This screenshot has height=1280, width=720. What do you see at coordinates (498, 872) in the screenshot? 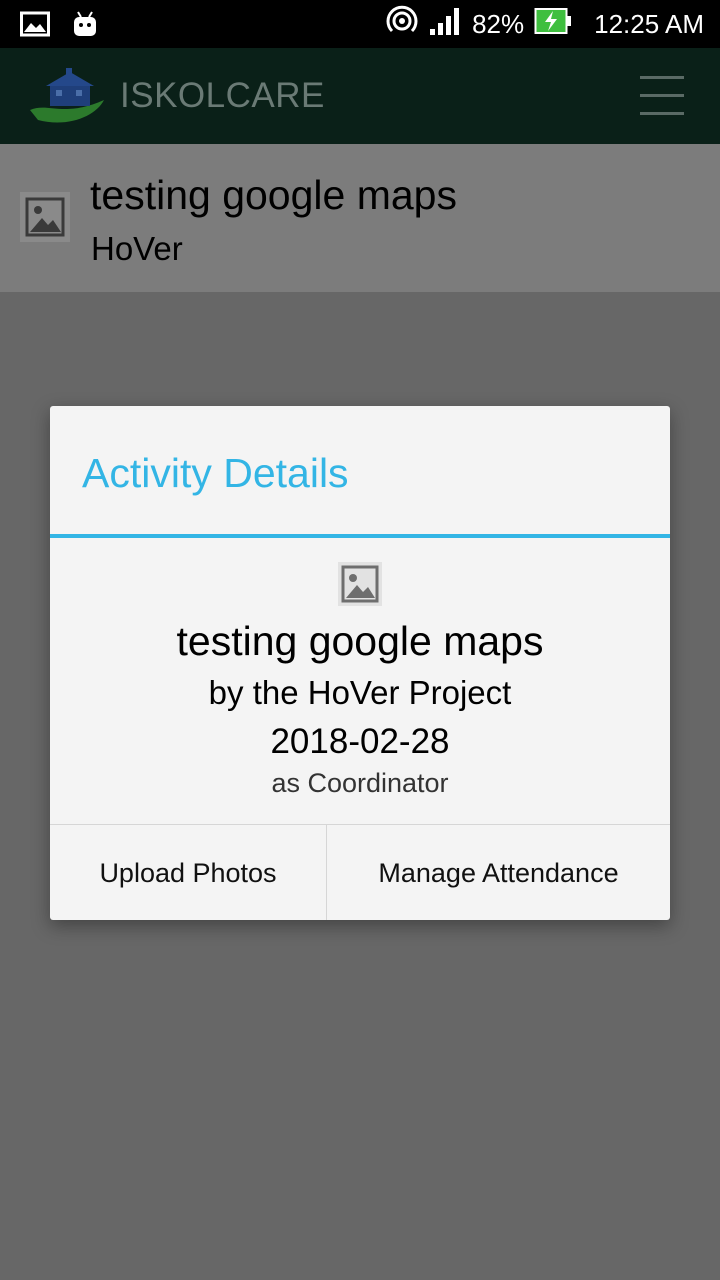
I see `manage-attendance-button: Manage Attendance` at bounding box center [498, 872].